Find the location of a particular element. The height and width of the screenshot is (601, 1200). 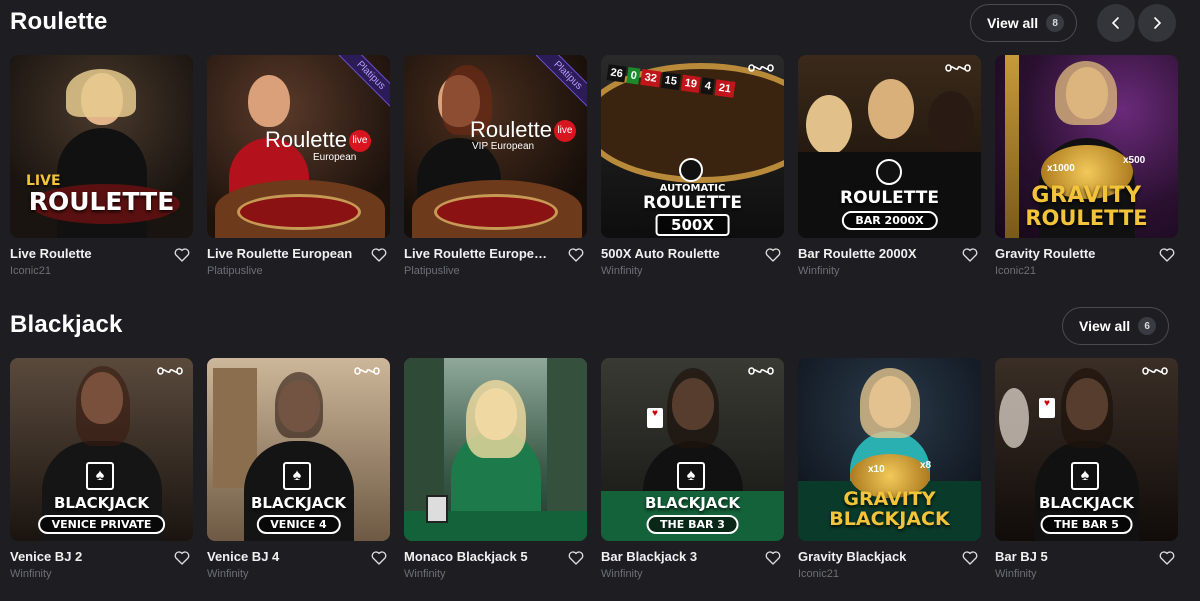

view-all-button: View all 6 is located at coordinates (1116, 326).